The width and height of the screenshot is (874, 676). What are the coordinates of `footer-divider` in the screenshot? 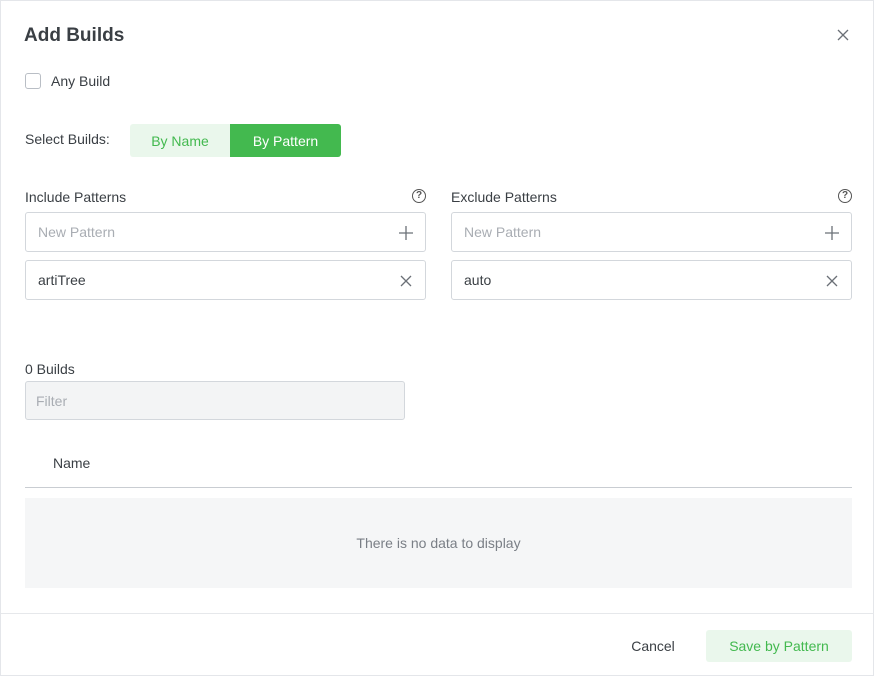 It's located at (437, 613).